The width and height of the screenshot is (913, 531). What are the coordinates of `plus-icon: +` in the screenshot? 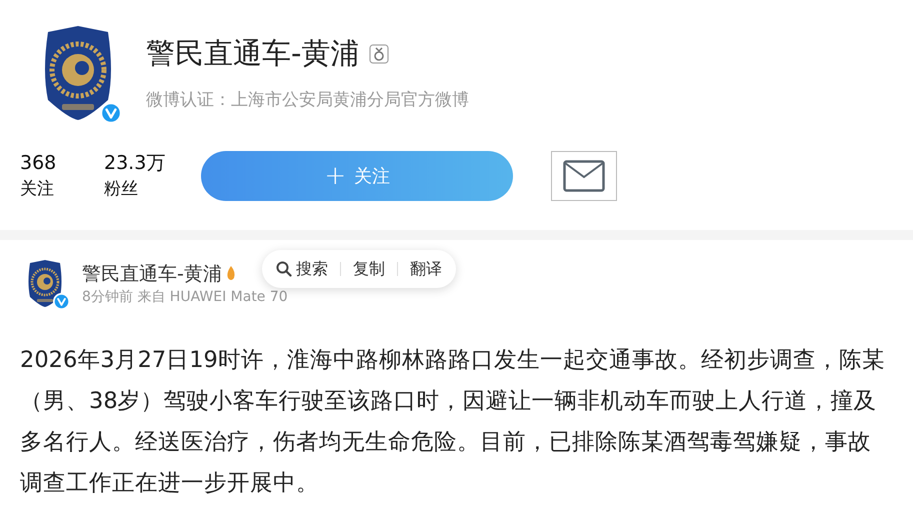 It's located at (335, 176).